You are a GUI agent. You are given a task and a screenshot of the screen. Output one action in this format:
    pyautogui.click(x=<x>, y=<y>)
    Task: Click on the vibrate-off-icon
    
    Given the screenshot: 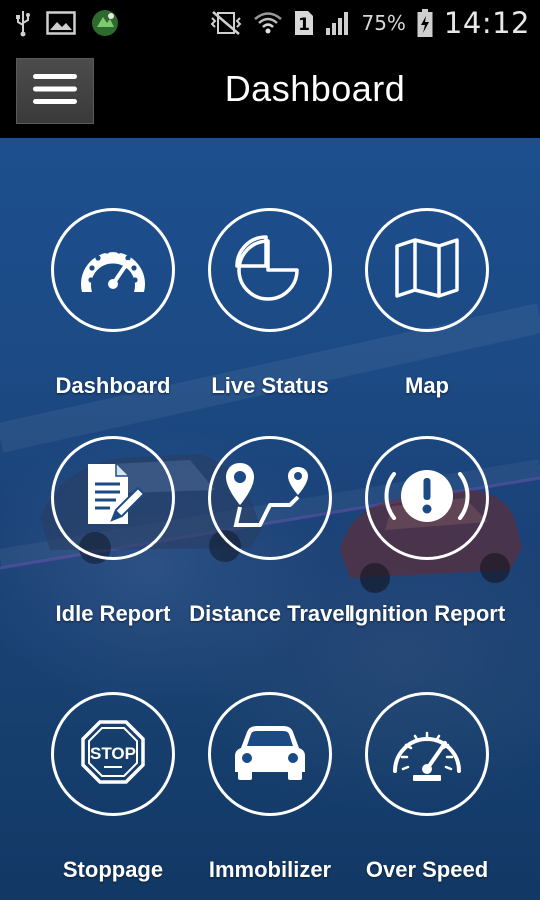 What is the action you would take?
    pyautogui.click(x=226, y=23)
    